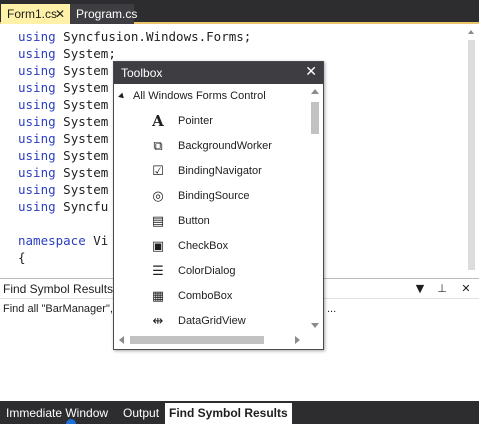 The height and width of the screenshot is (424, 479). What do you see at coordinates (314, 208) in the screenshot?
I see `toolbox-vertical-scrollbar` at bounding box center [314, 208].